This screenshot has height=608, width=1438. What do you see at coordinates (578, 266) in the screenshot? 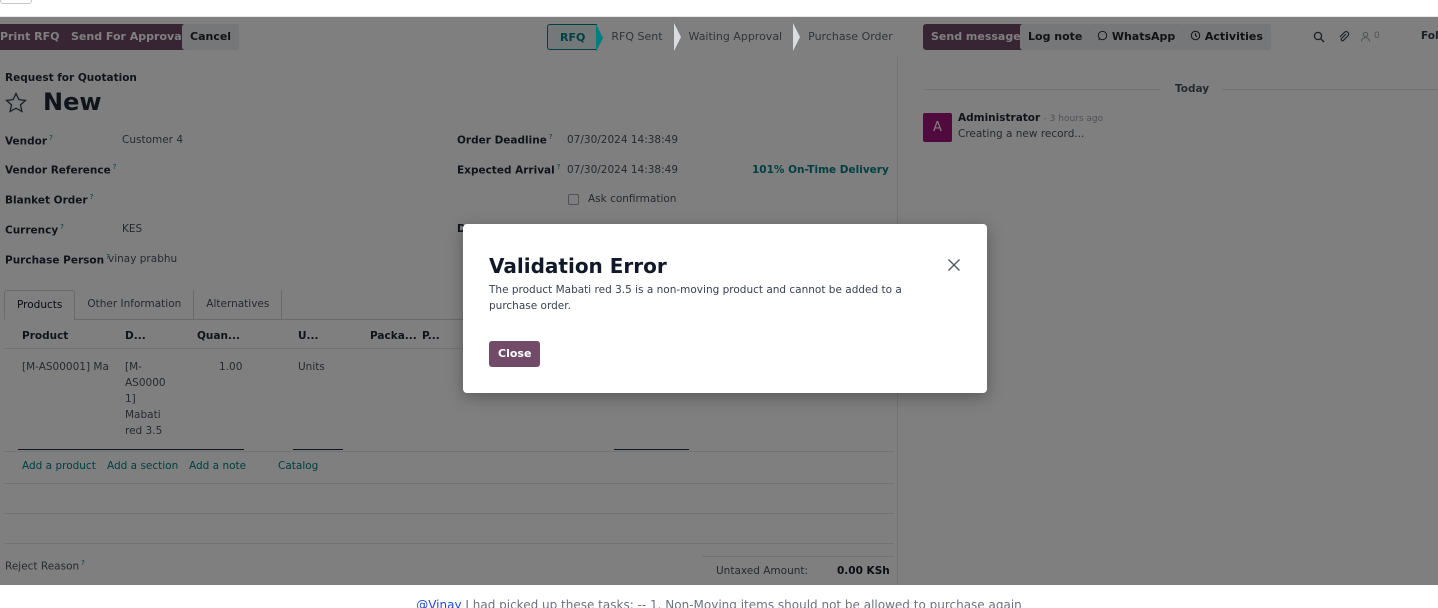
I see `dialog-title: Validation Error` at bounding box center [578, 266].